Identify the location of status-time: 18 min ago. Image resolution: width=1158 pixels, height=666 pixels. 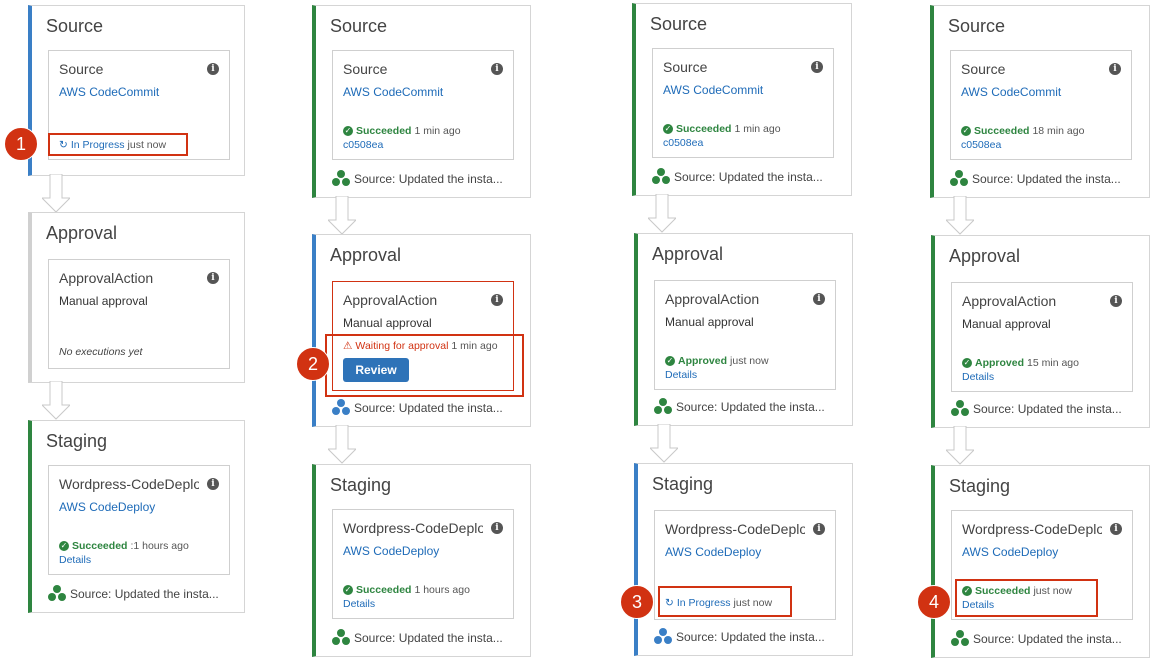
(1058, 131).